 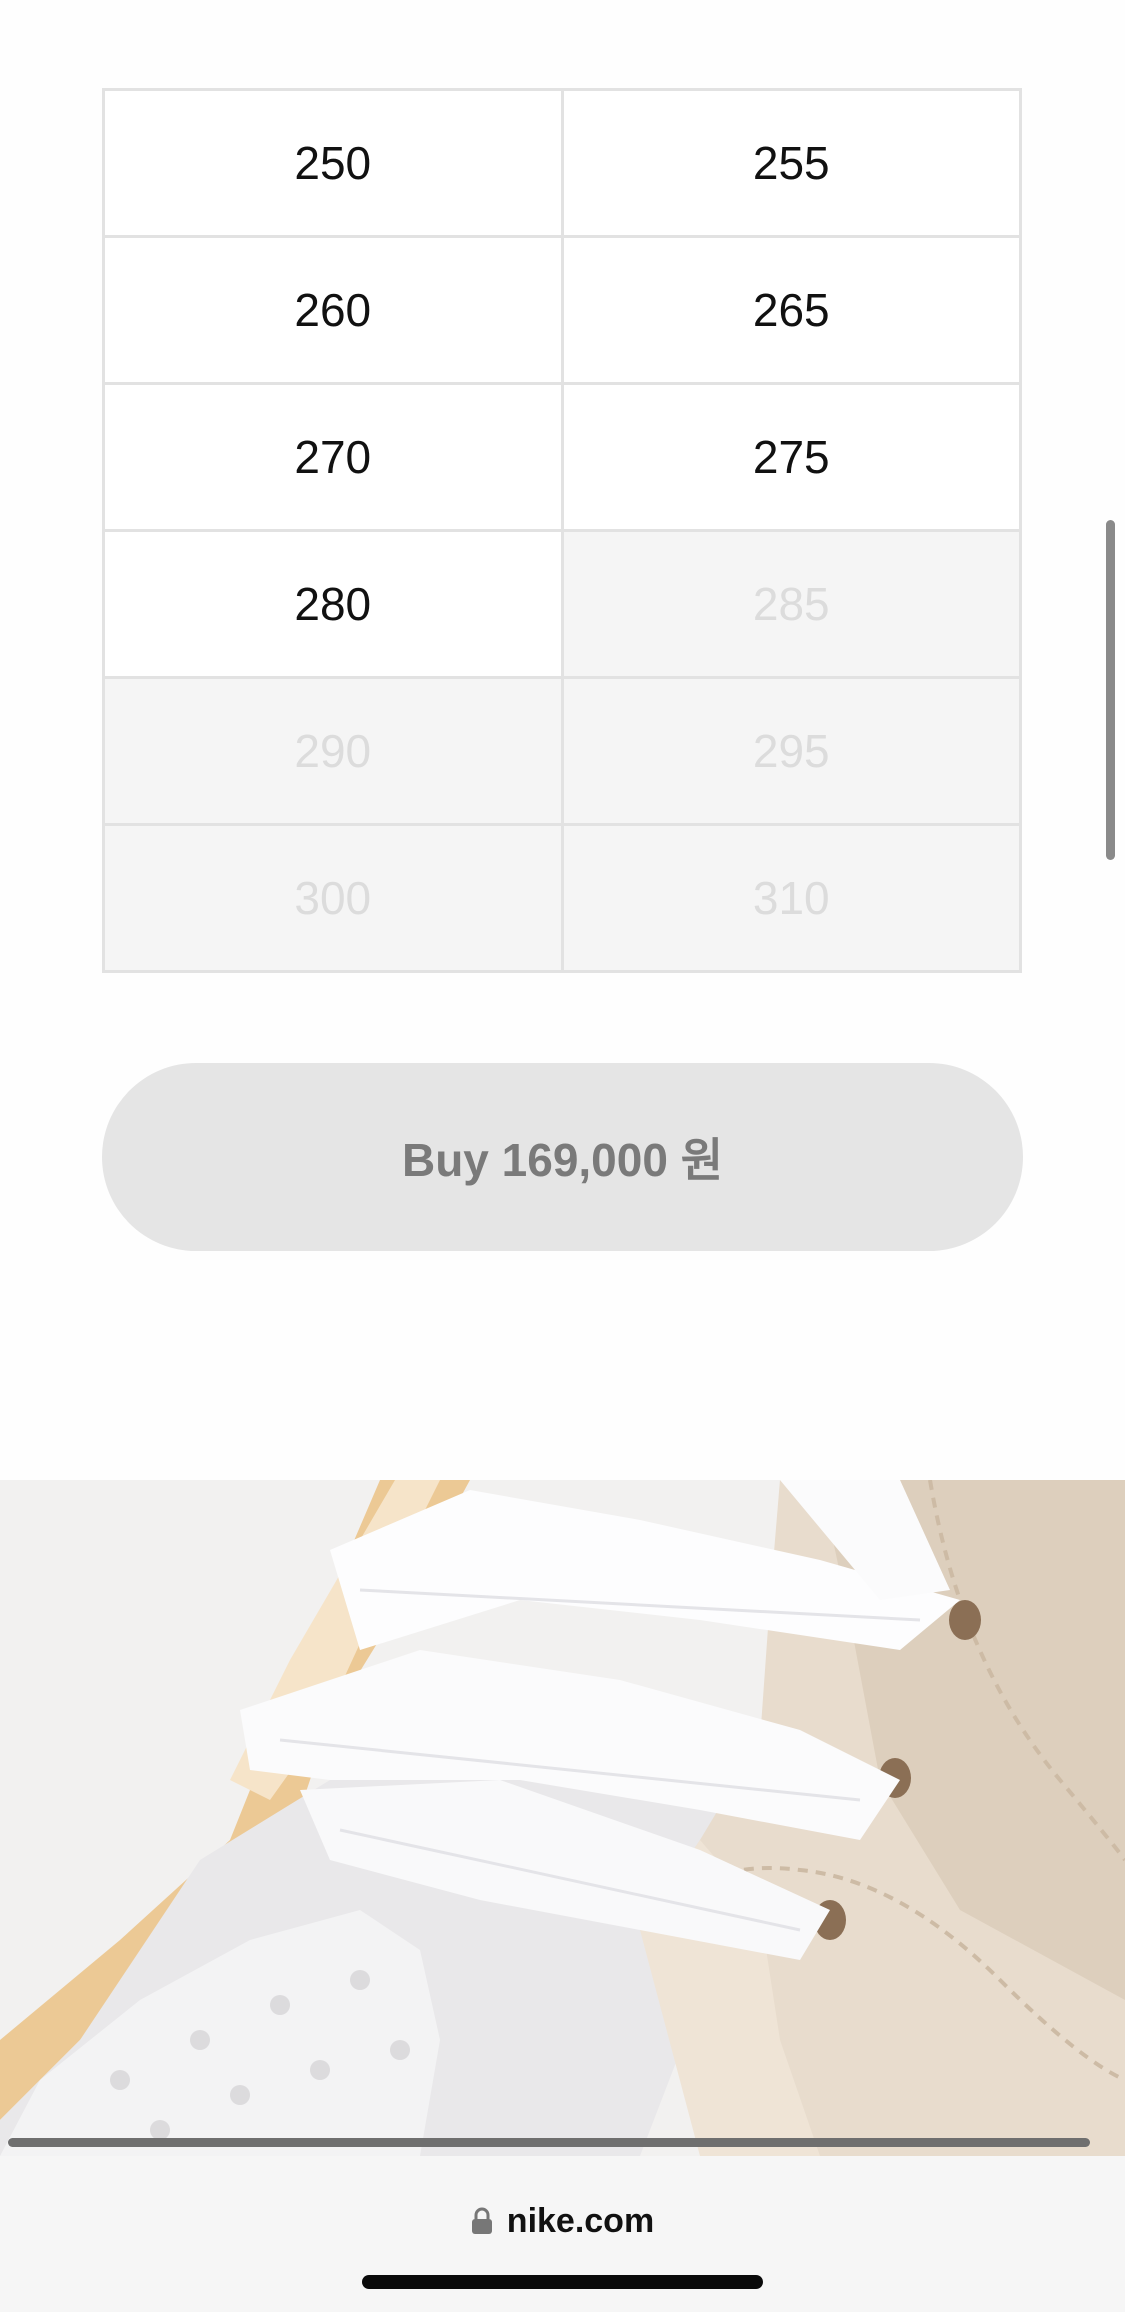 What do you see at coordinates (792, 164) in the screenshot?
I see `size-option: 255` at bounding box center [792, 164].